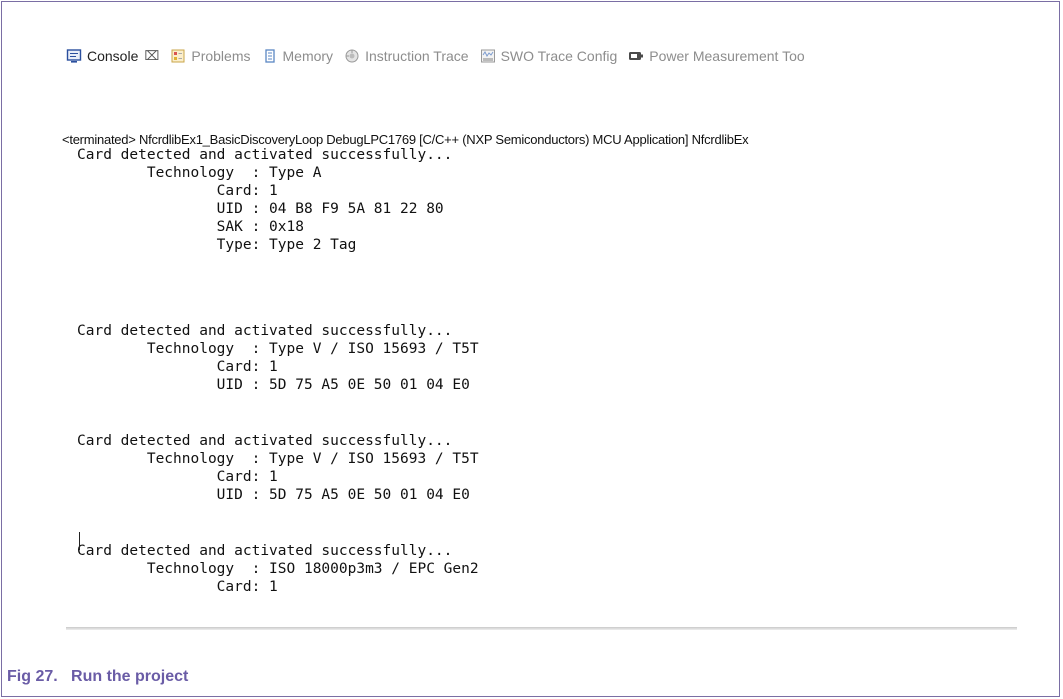 This screenshot has width=1063, height=699. Describe the element at coordinates (352, 56) in the screenshot. I see `instruction-trace-icon` at that location.